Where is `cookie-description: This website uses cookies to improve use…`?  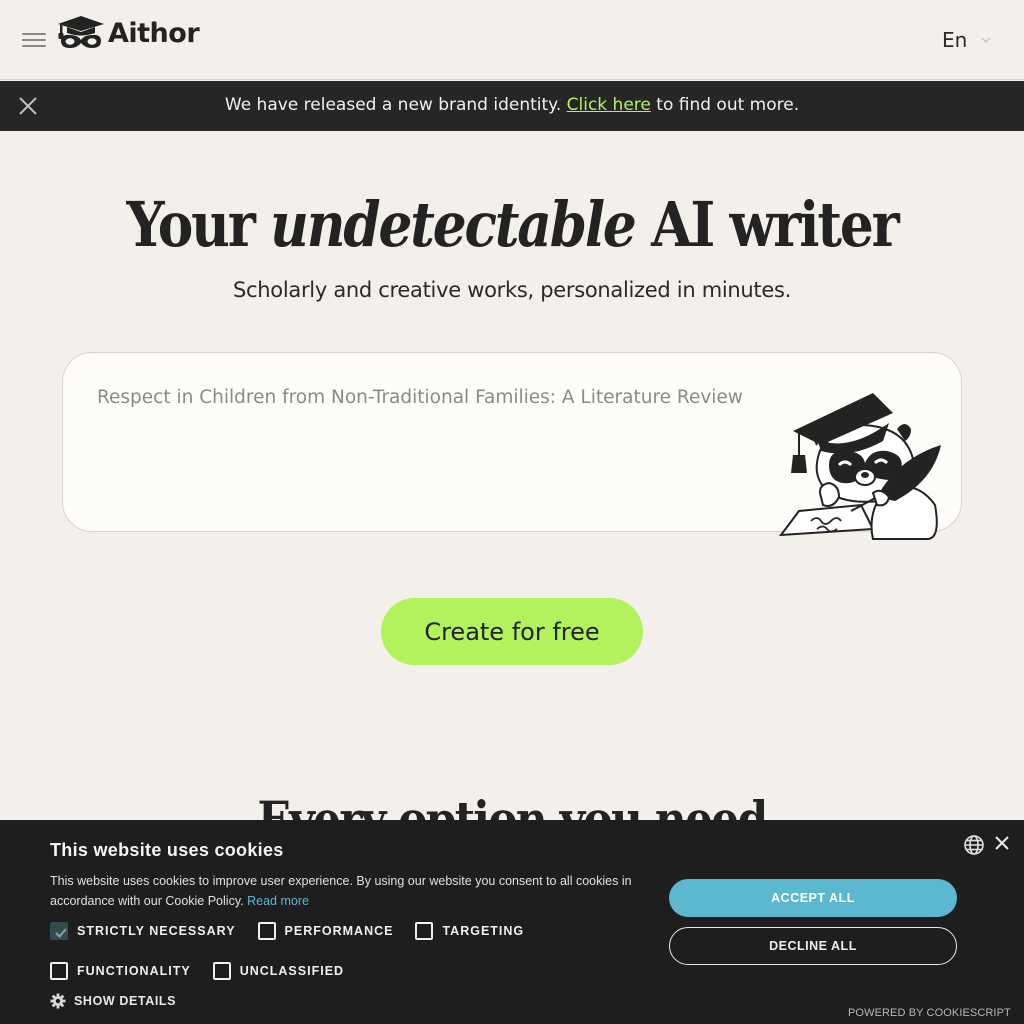 cookie-description: This website uses cookies to improve use… is located at coordinates (350, 891).